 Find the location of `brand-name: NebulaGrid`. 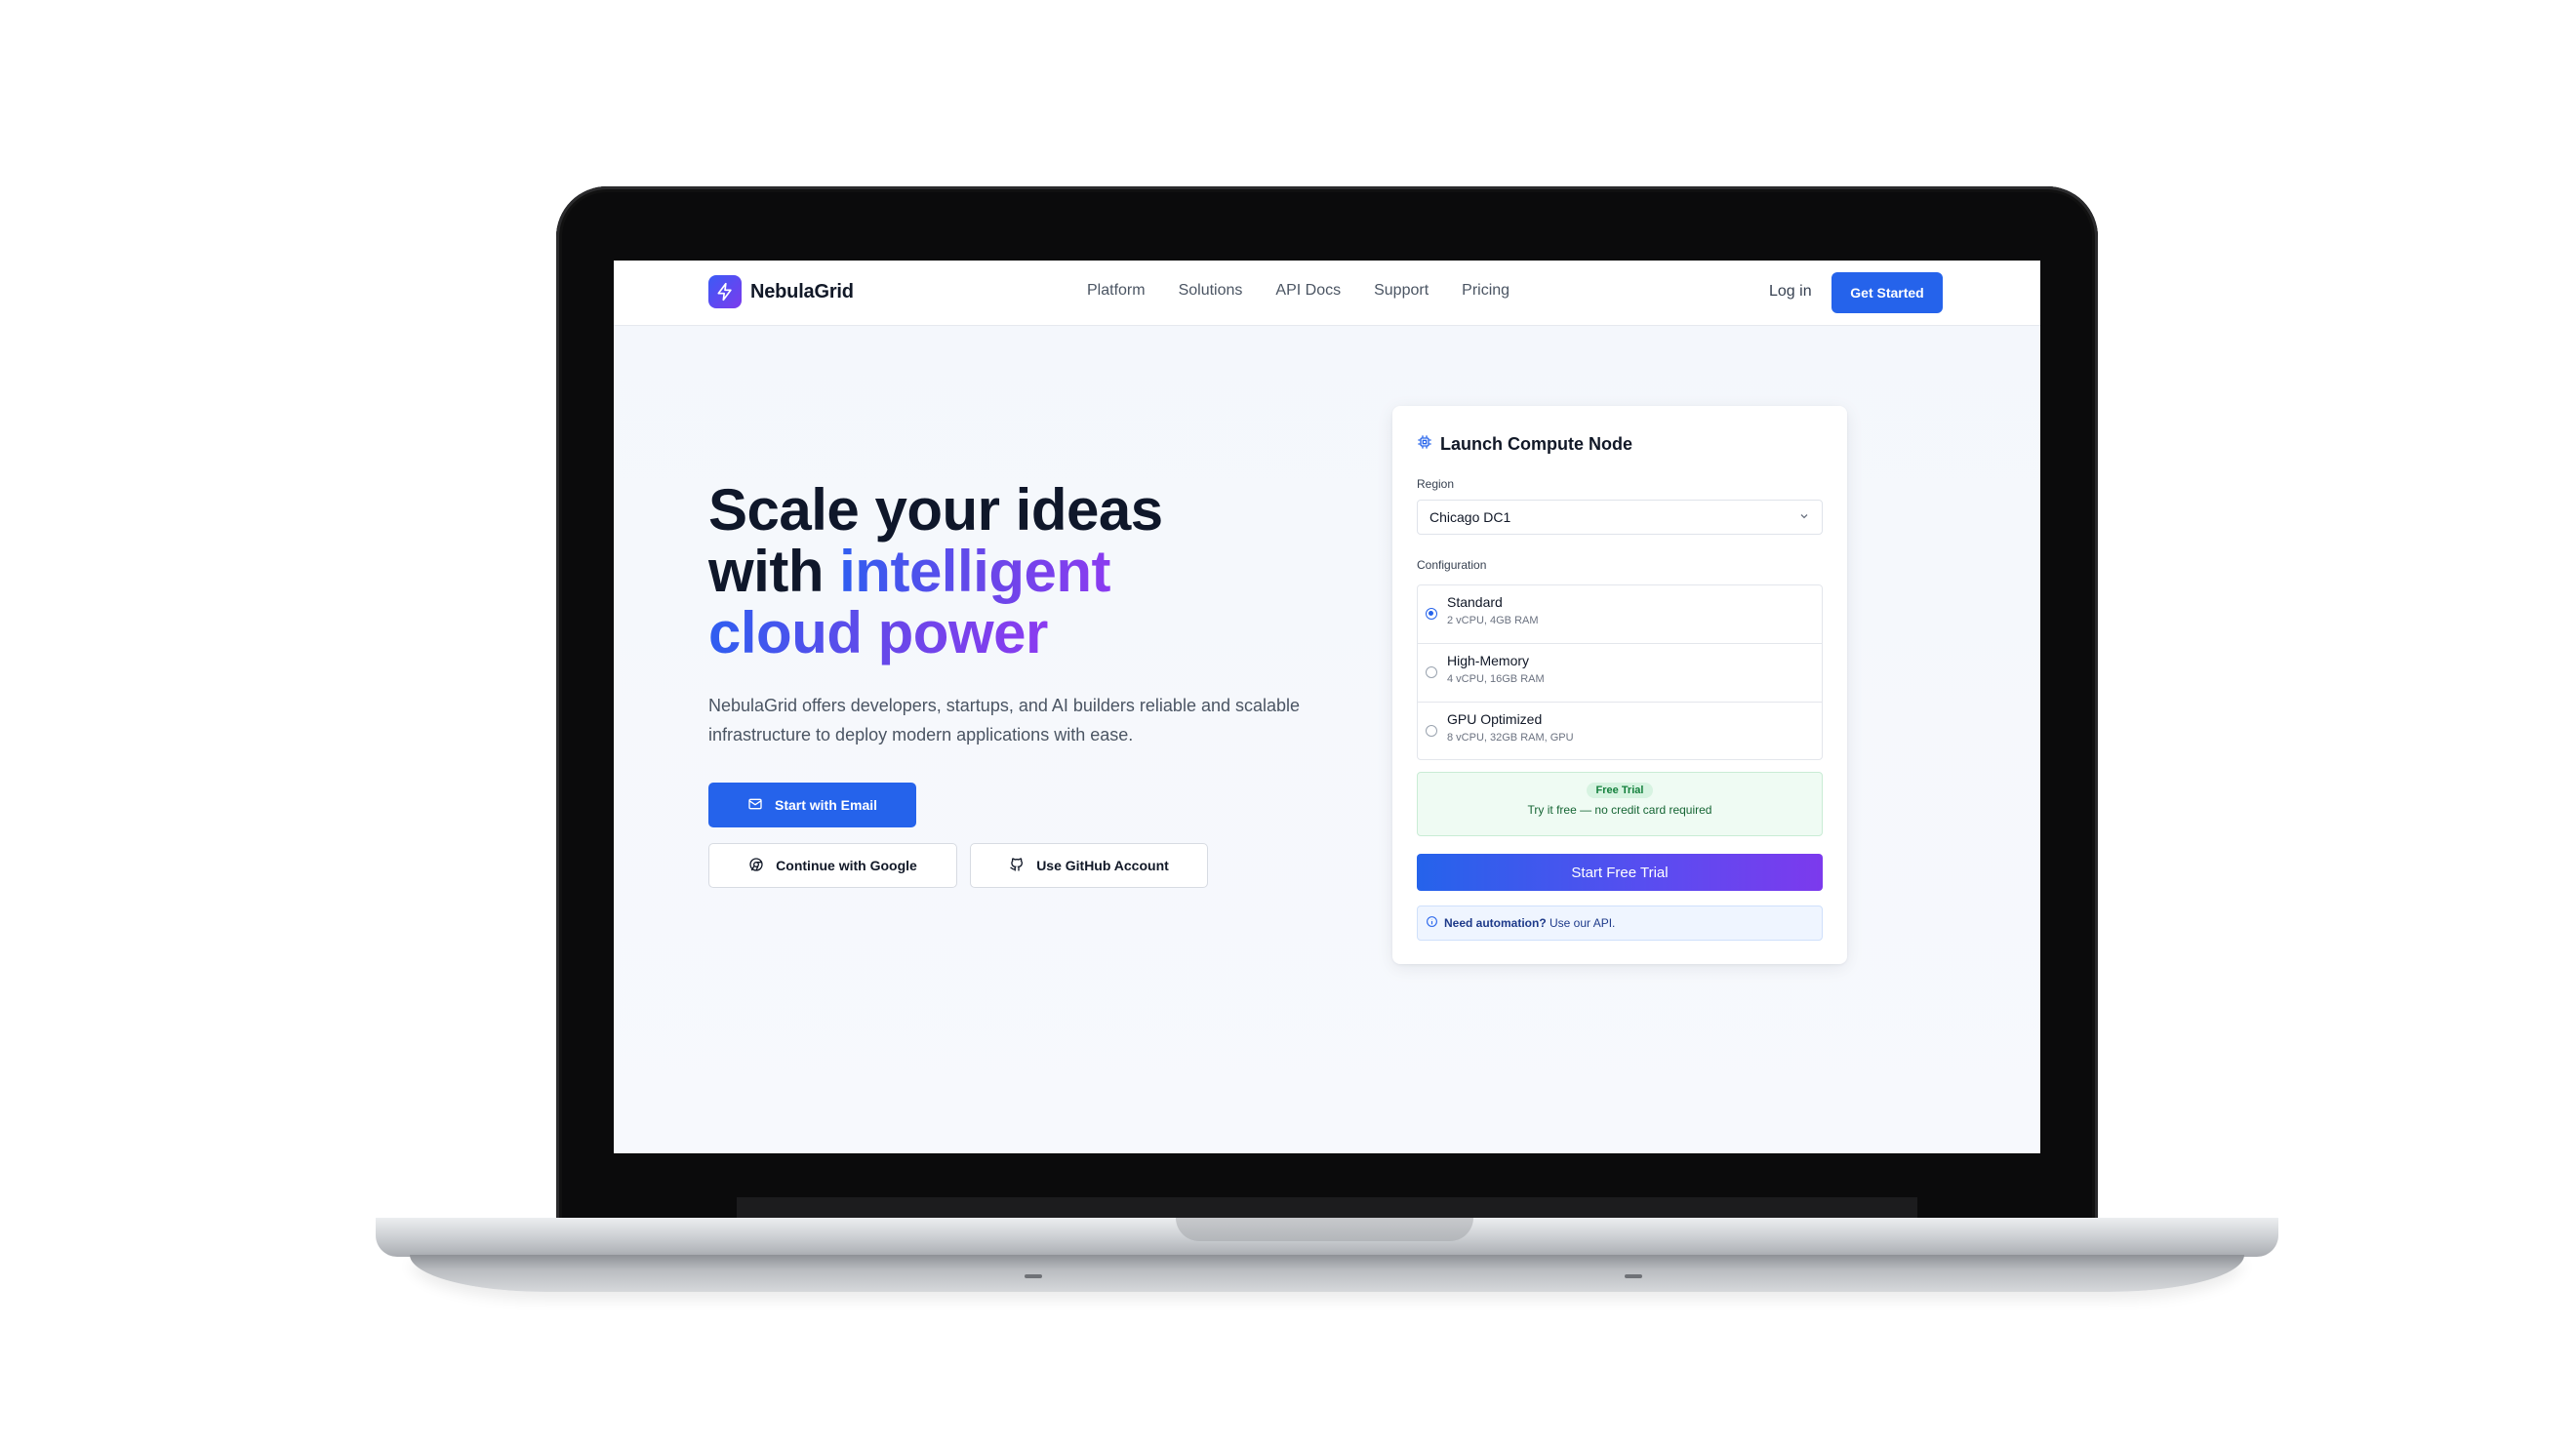

brand-name: NebulaGrid is located at coordinates (802, 291).